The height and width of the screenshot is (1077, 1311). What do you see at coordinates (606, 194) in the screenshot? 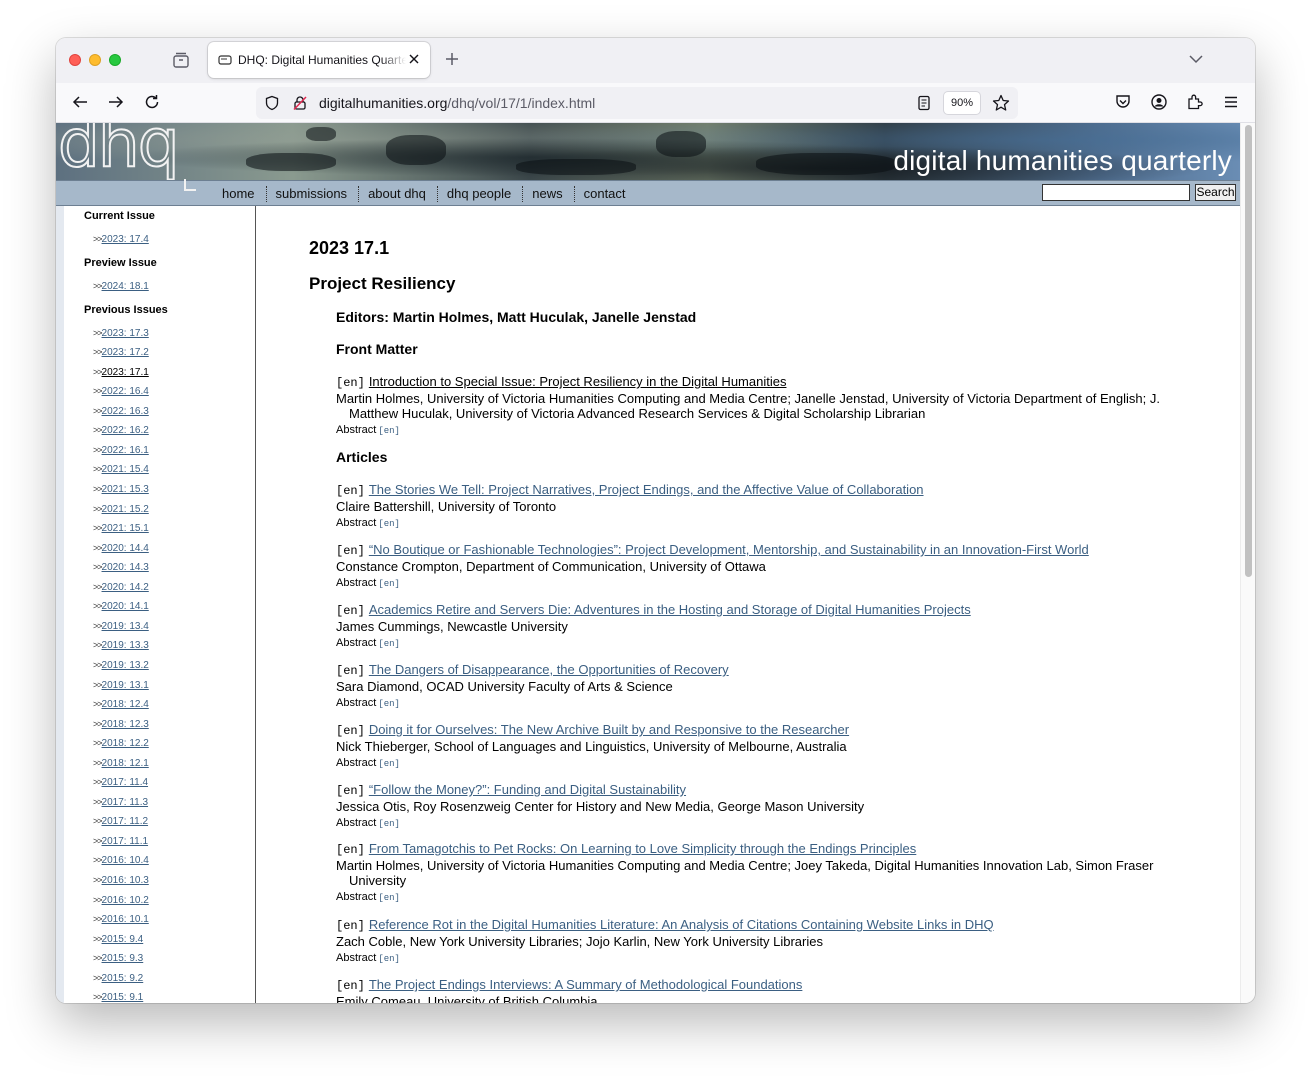
I see `site-nav-link: contact` at bounding box center [606, 194].